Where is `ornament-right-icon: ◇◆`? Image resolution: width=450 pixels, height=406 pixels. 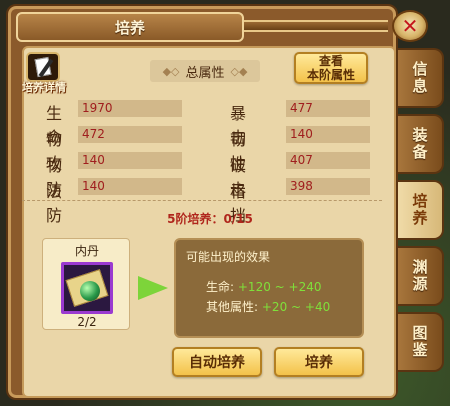 ornament-right-icon: ◇◆ is located at coordinates (239, 71).